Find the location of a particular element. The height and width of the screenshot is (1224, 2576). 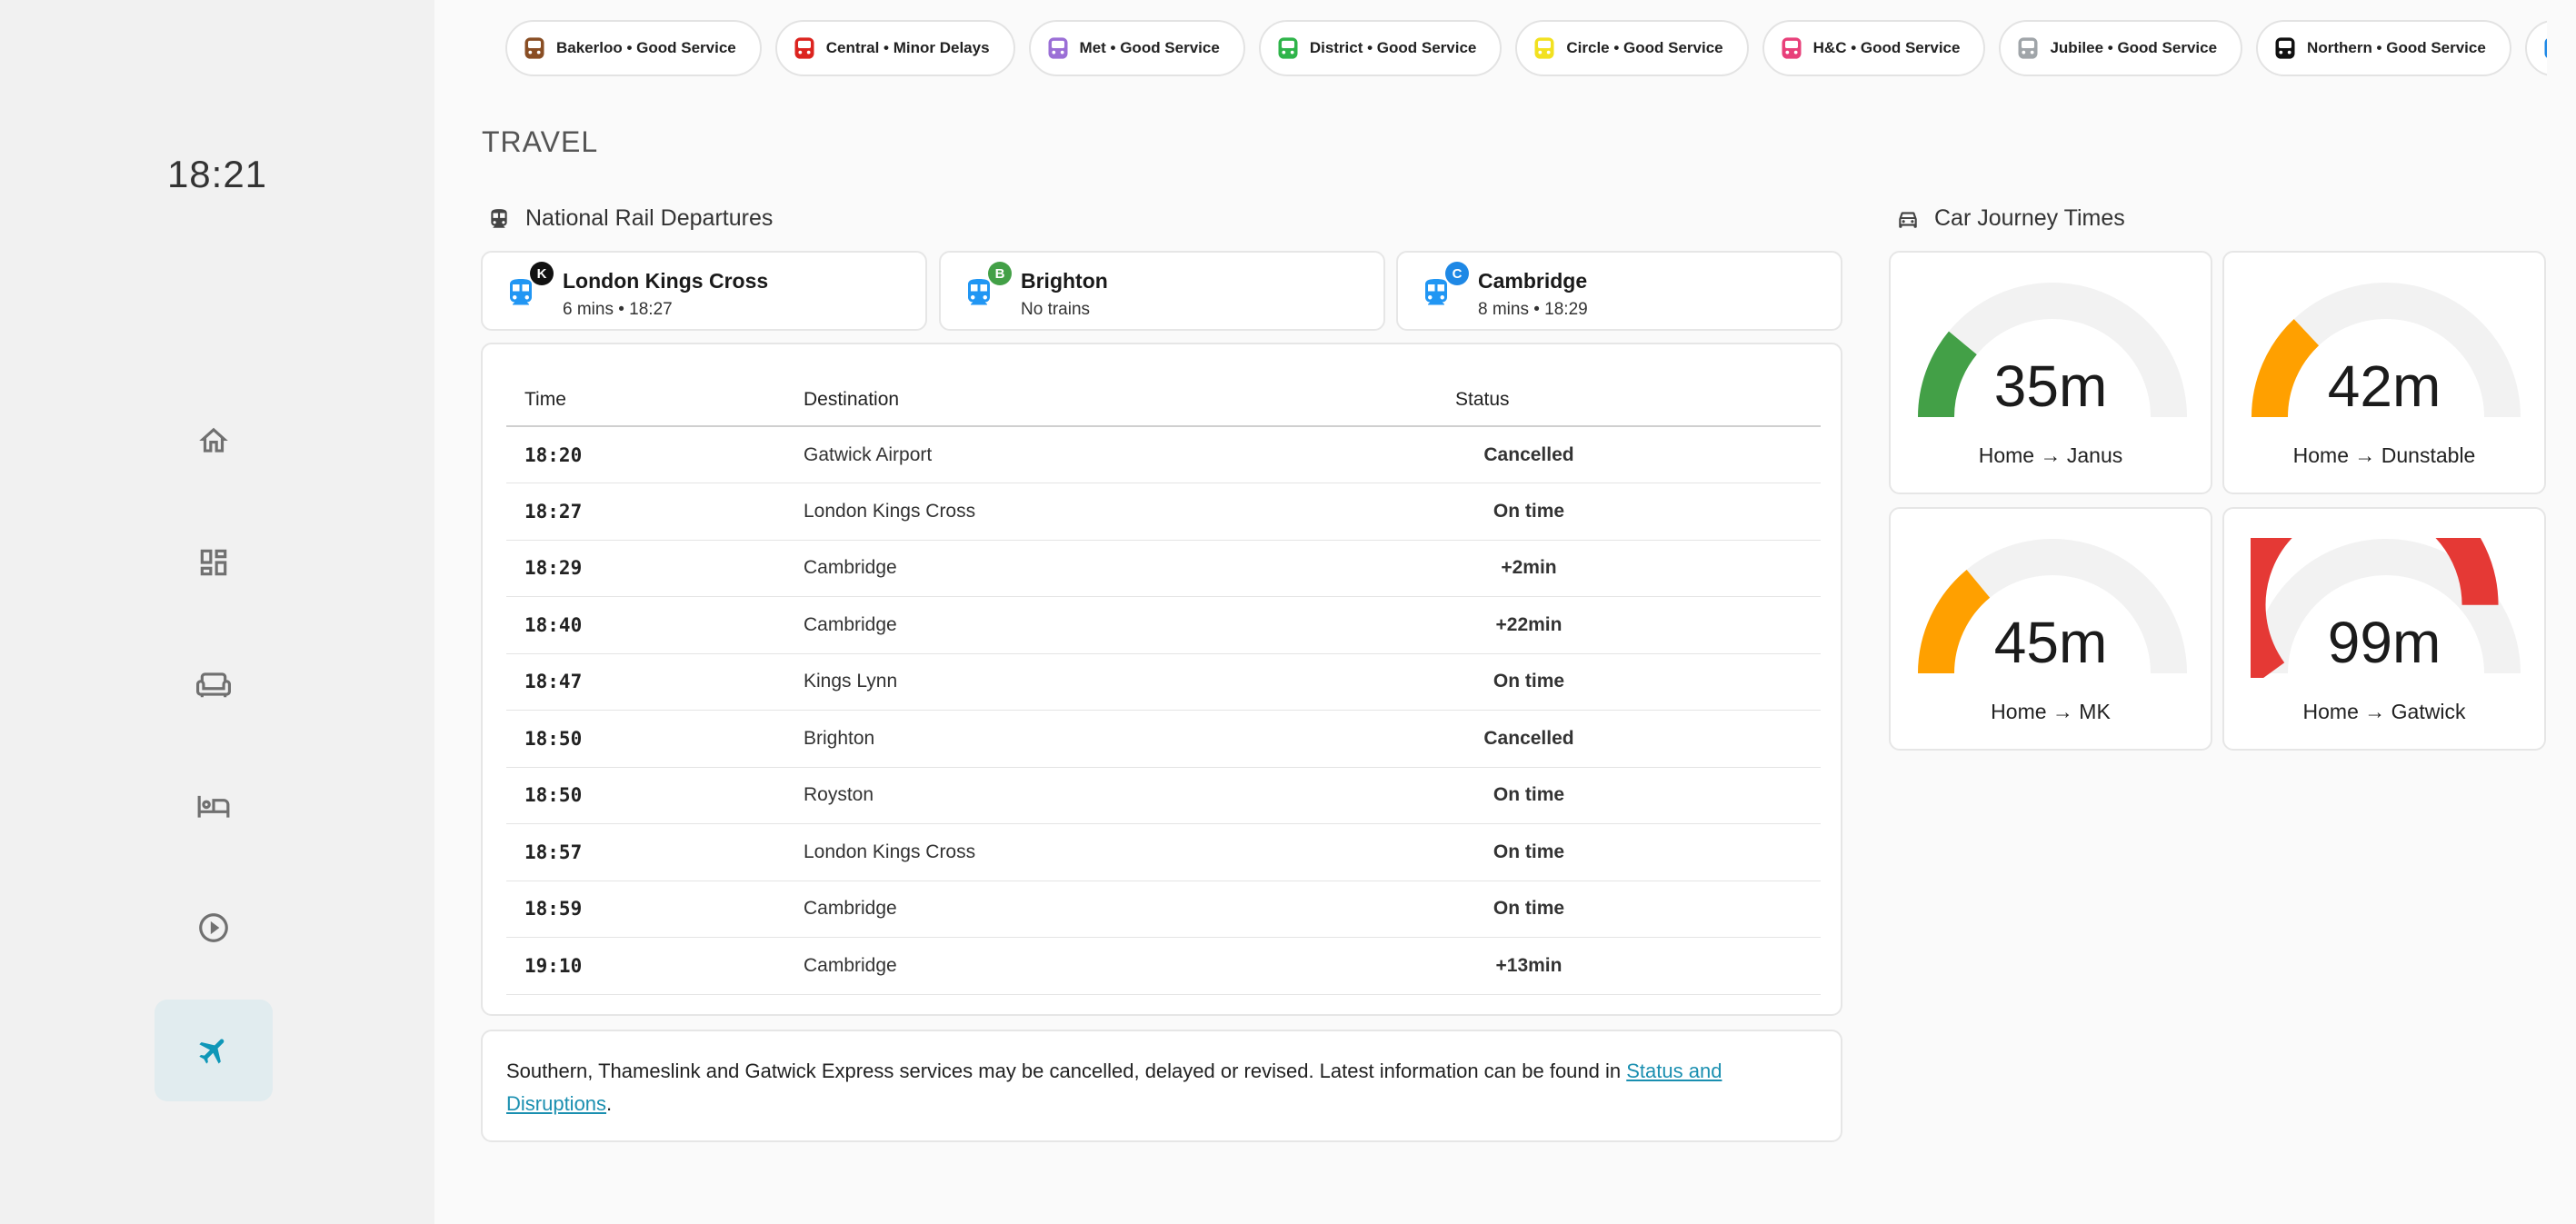

journey-route-label: Home → Gatwick is located at coordinates (2384, 711).